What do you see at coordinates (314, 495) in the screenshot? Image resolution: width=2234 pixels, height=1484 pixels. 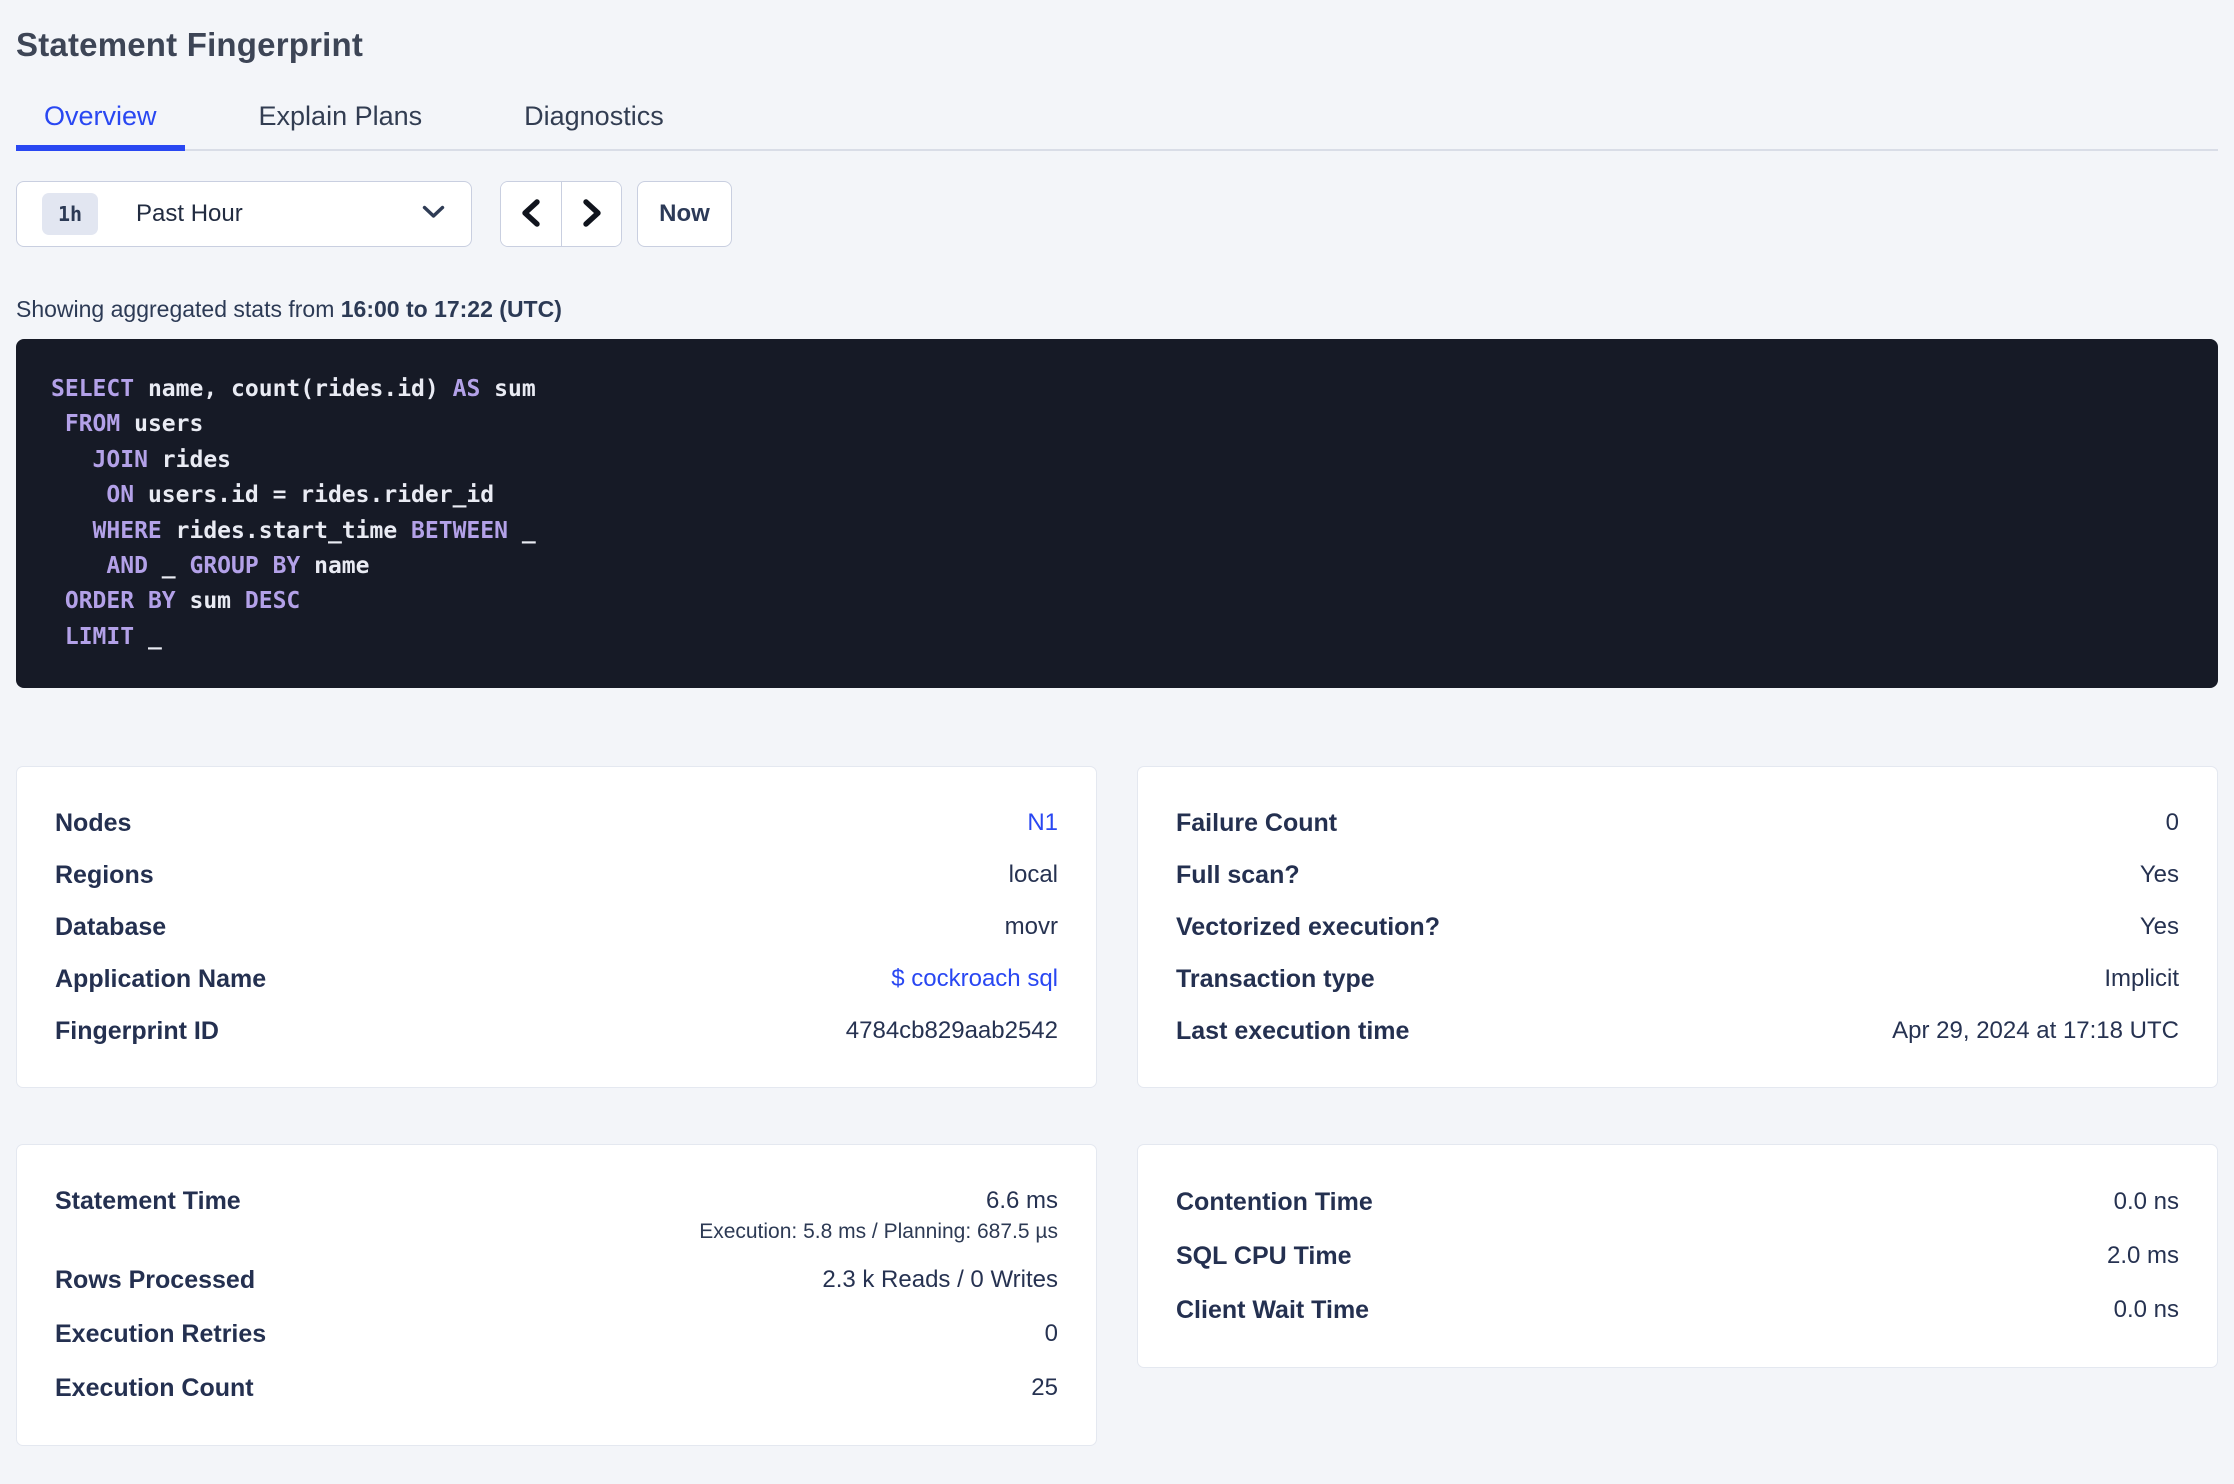 I see `sql-token: users.id = rides.rider_id` at bounding box center [314, 495].